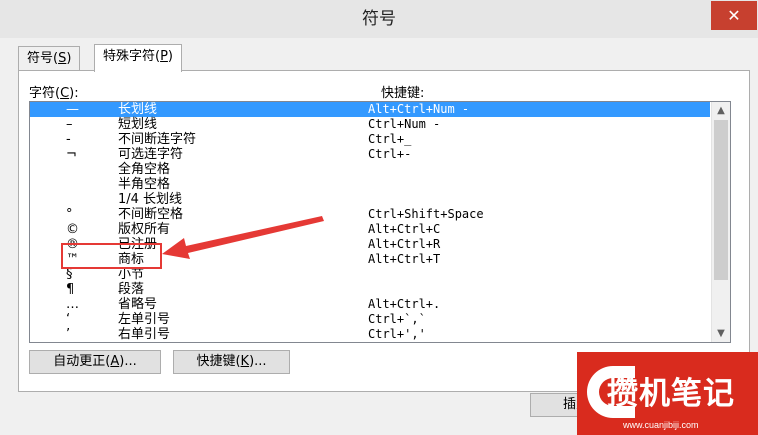  I want to click on character-glyph: ®, so click(72, 244).